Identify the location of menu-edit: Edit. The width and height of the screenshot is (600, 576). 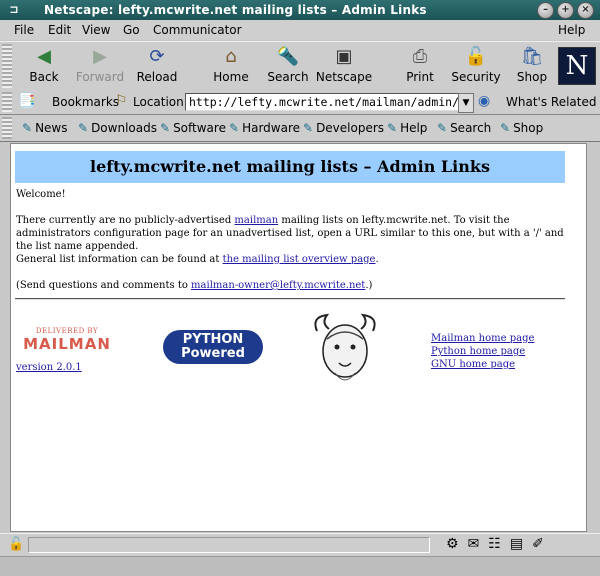
(59, 30).